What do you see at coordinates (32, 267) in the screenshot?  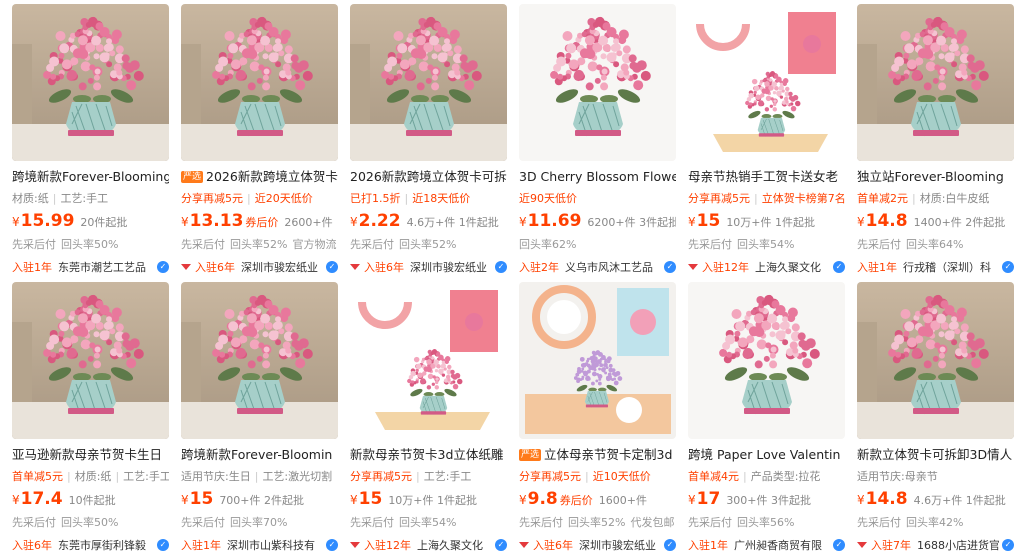 I see `membership-years: 入驻1年` at bounding box center [32, 267].